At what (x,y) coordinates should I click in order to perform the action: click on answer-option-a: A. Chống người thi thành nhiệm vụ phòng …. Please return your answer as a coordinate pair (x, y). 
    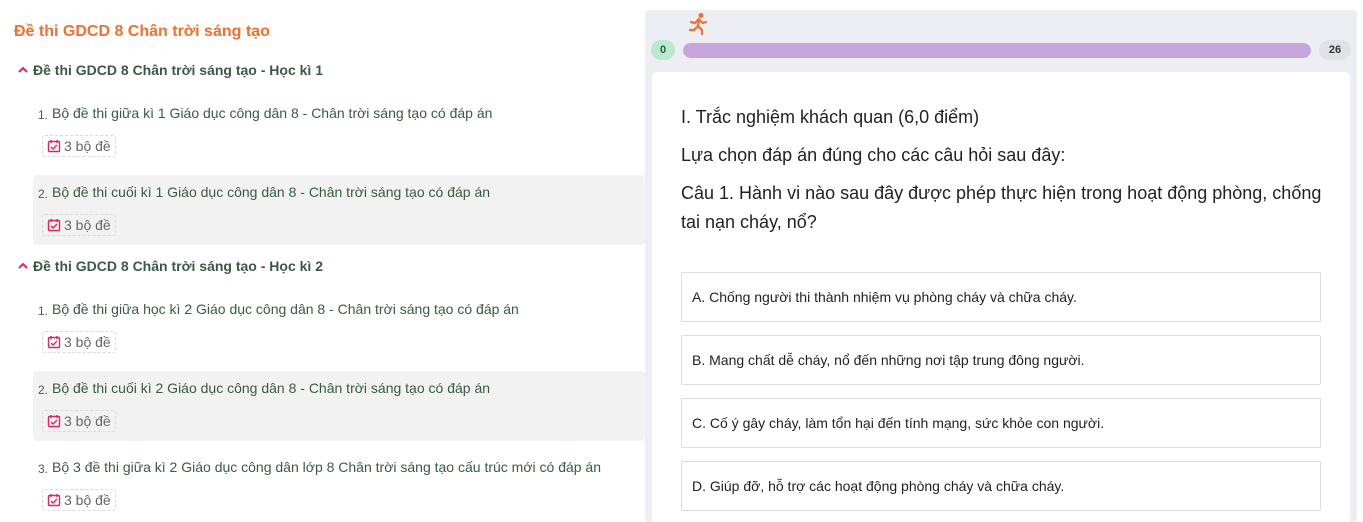
    Looking at the image, I should click on (1001, 297).